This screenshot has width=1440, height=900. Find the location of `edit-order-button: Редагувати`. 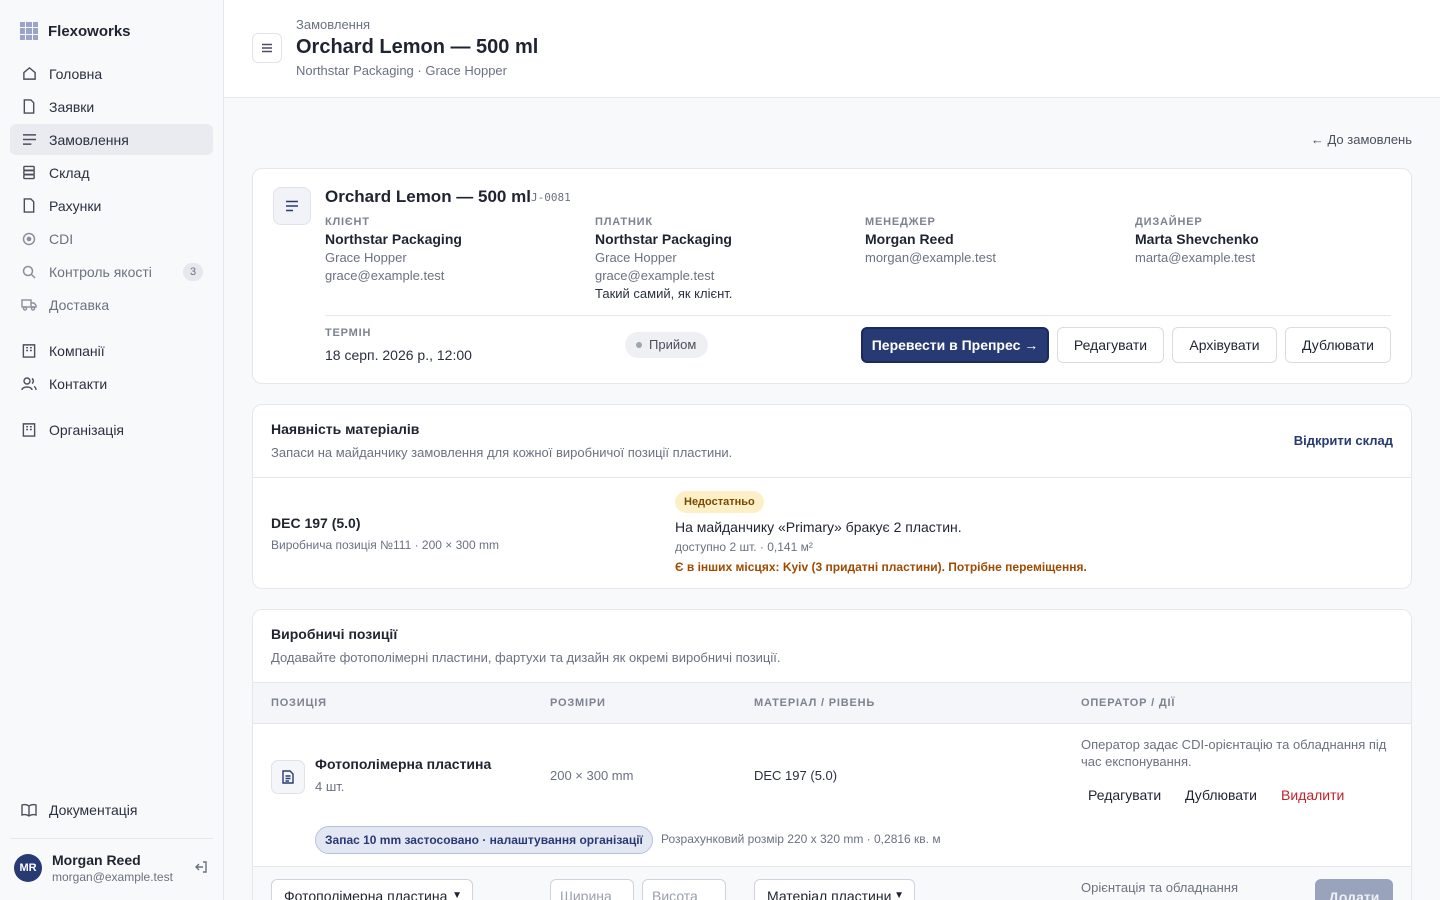

edit-order-button: Редагувати is located at coordinates (1110, 345).